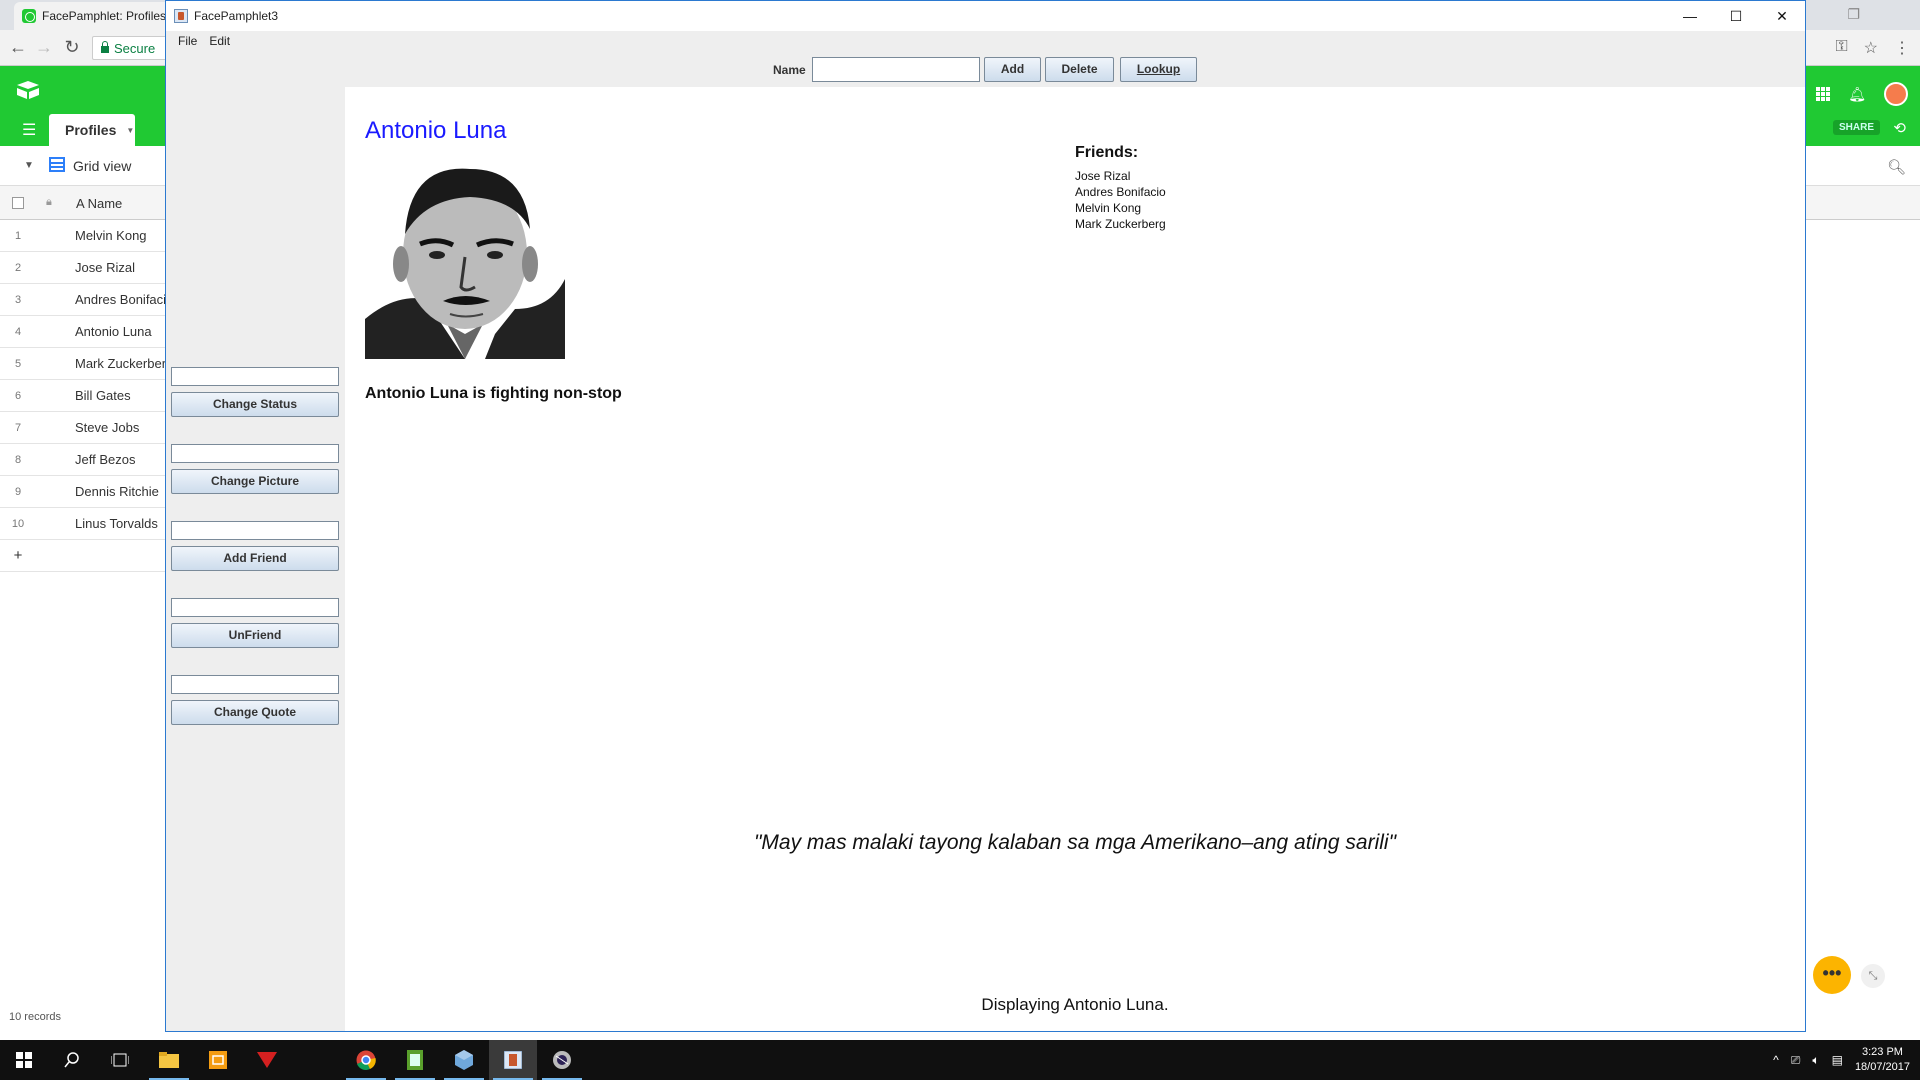 Image resolution: width=1920 pixels, height=1080 pixels. I want to click on forward-arrow-icon: →, so click(44, 47).